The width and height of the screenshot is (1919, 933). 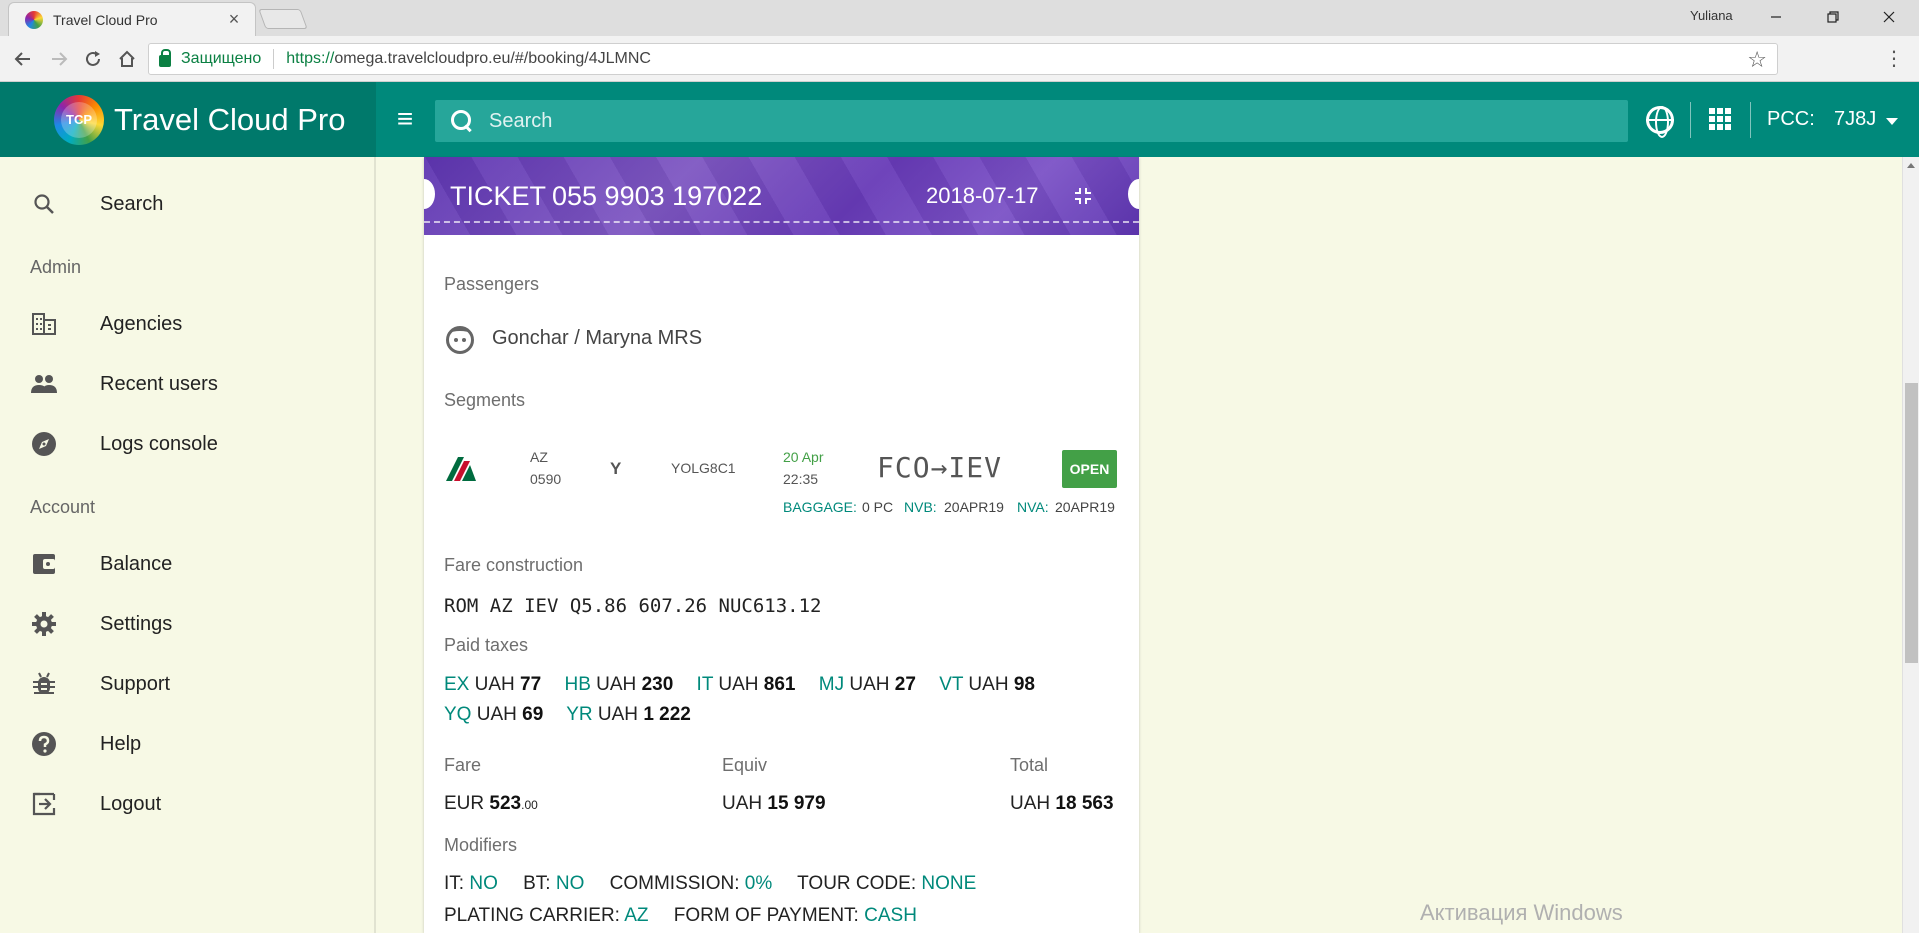 What do you see at coordinates (131, 803) in the screenshot?
I see `sidebar-item-label: Logout` at bounding box center [131, 803].